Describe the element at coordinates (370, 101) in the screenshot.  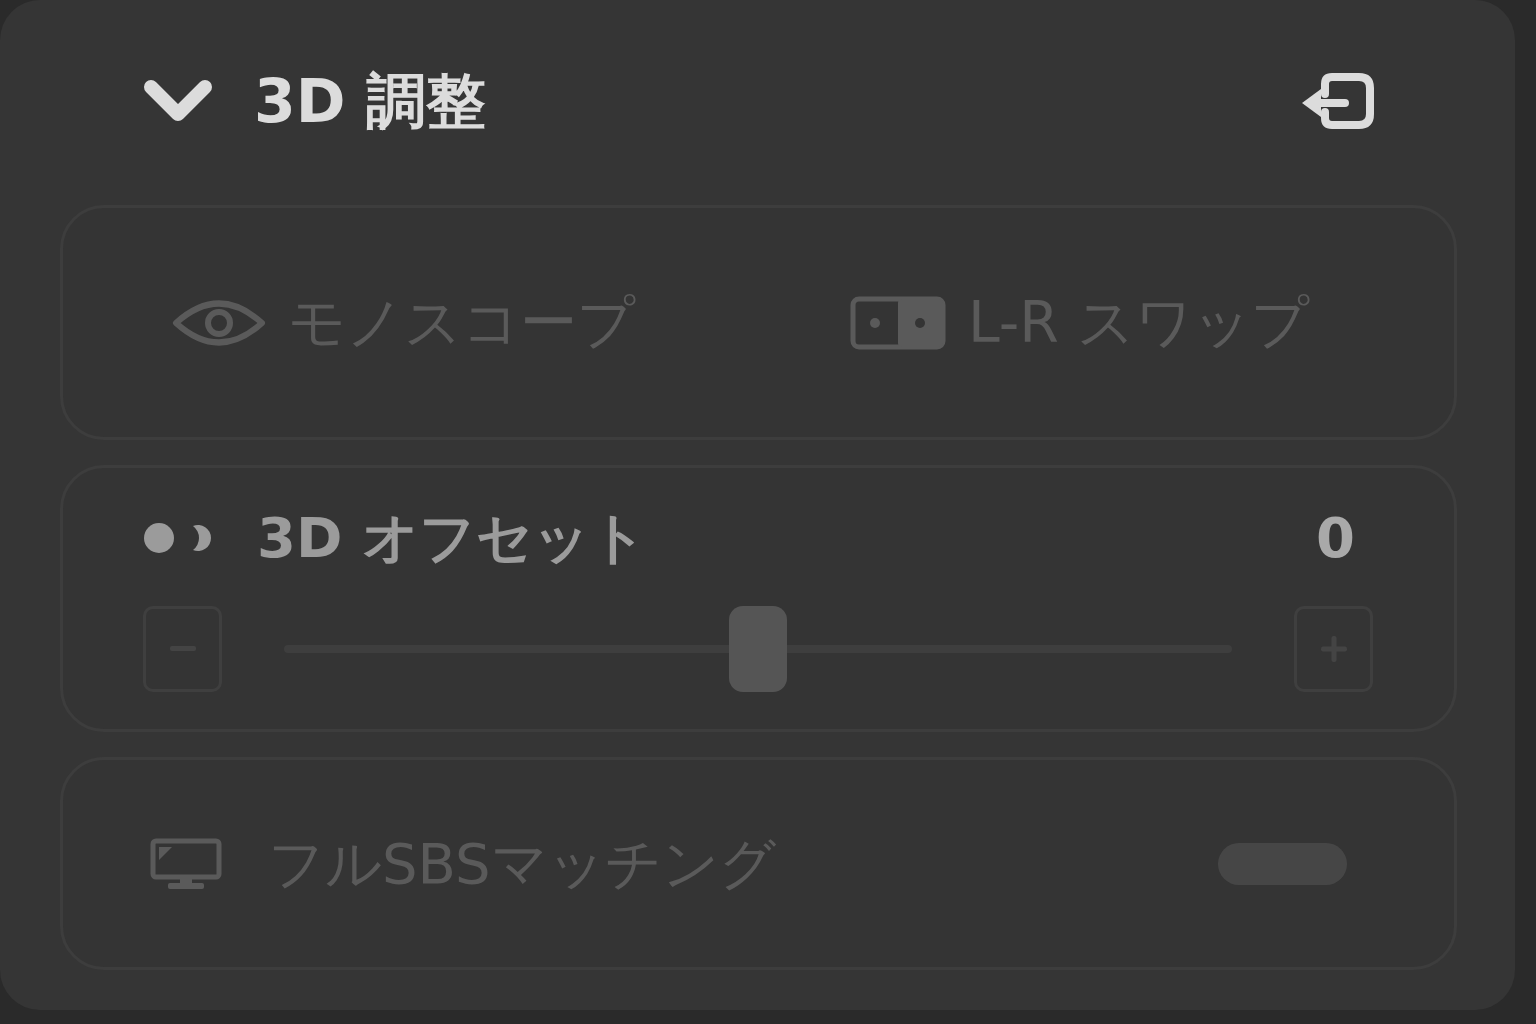
I see `panel-title: 3D 調整` at that location.